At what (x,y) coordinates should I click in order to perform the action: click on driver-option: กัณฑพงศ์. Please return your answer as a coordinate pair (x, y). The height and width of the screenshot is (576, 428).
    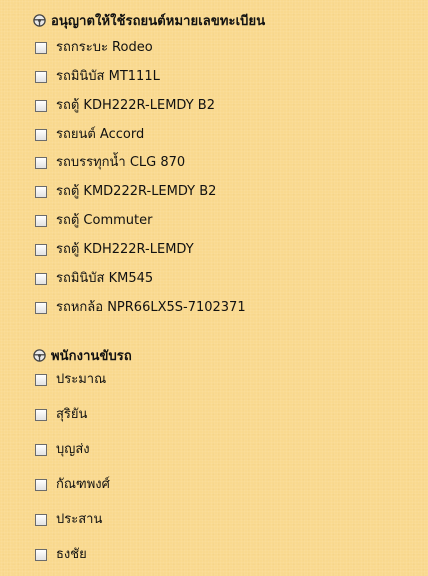
    Looking at the image, I should click on (72, 485).